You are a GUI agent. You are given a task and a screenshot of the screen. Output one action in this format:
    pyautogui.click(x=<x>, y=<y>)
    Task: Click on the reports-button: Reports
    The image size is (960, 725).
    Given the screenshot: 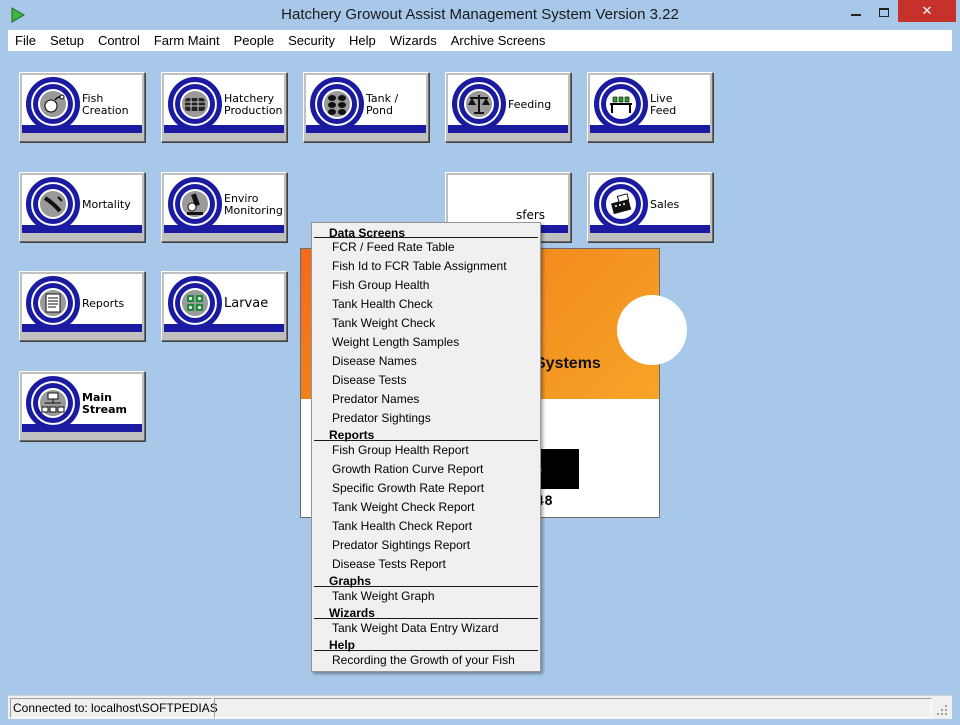 What is the action you would take?
    pyautogui.click(x=82, y=306)
    